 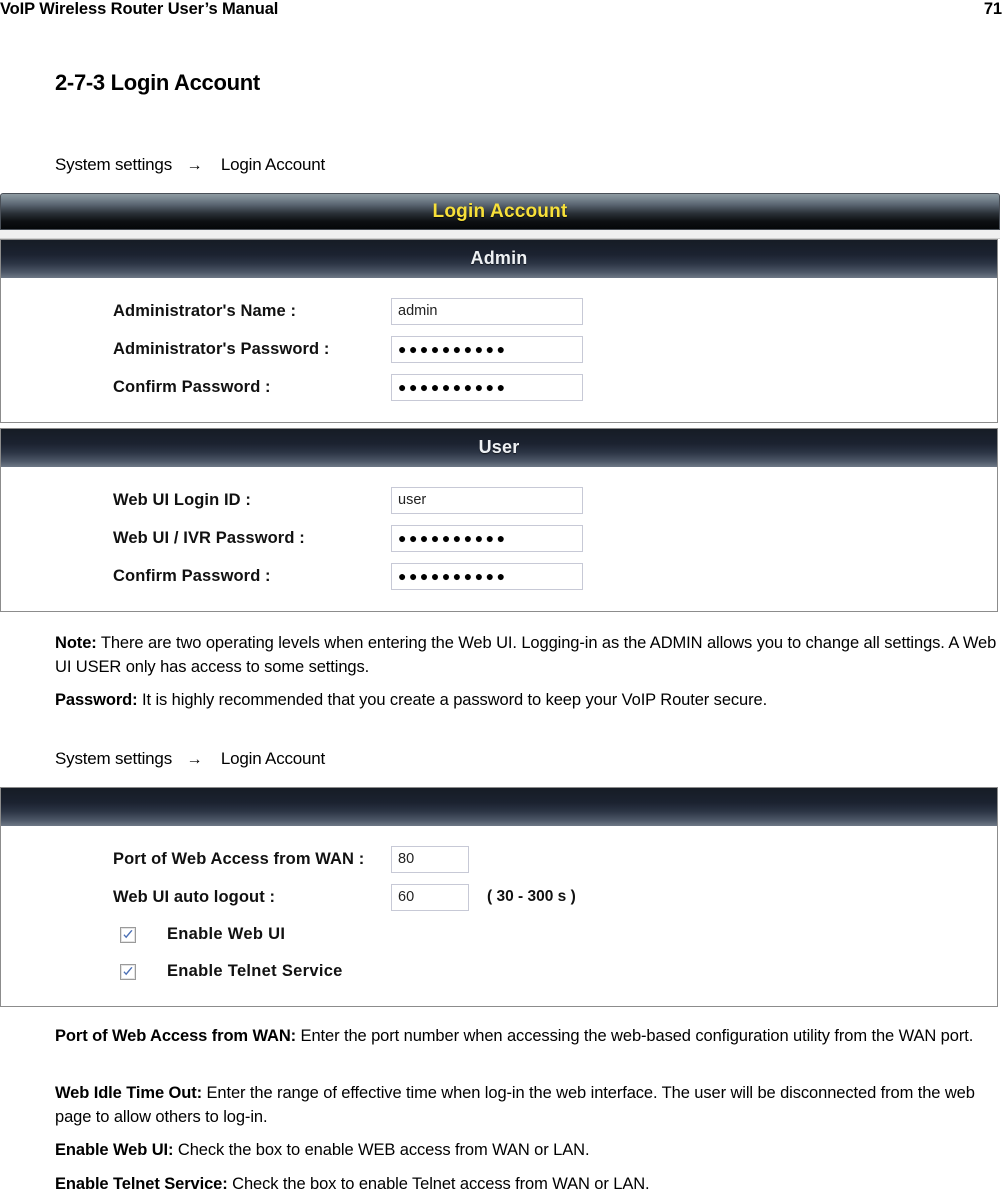 I want to click on admin-panel-header: Admin, so click(x=499, y=259).